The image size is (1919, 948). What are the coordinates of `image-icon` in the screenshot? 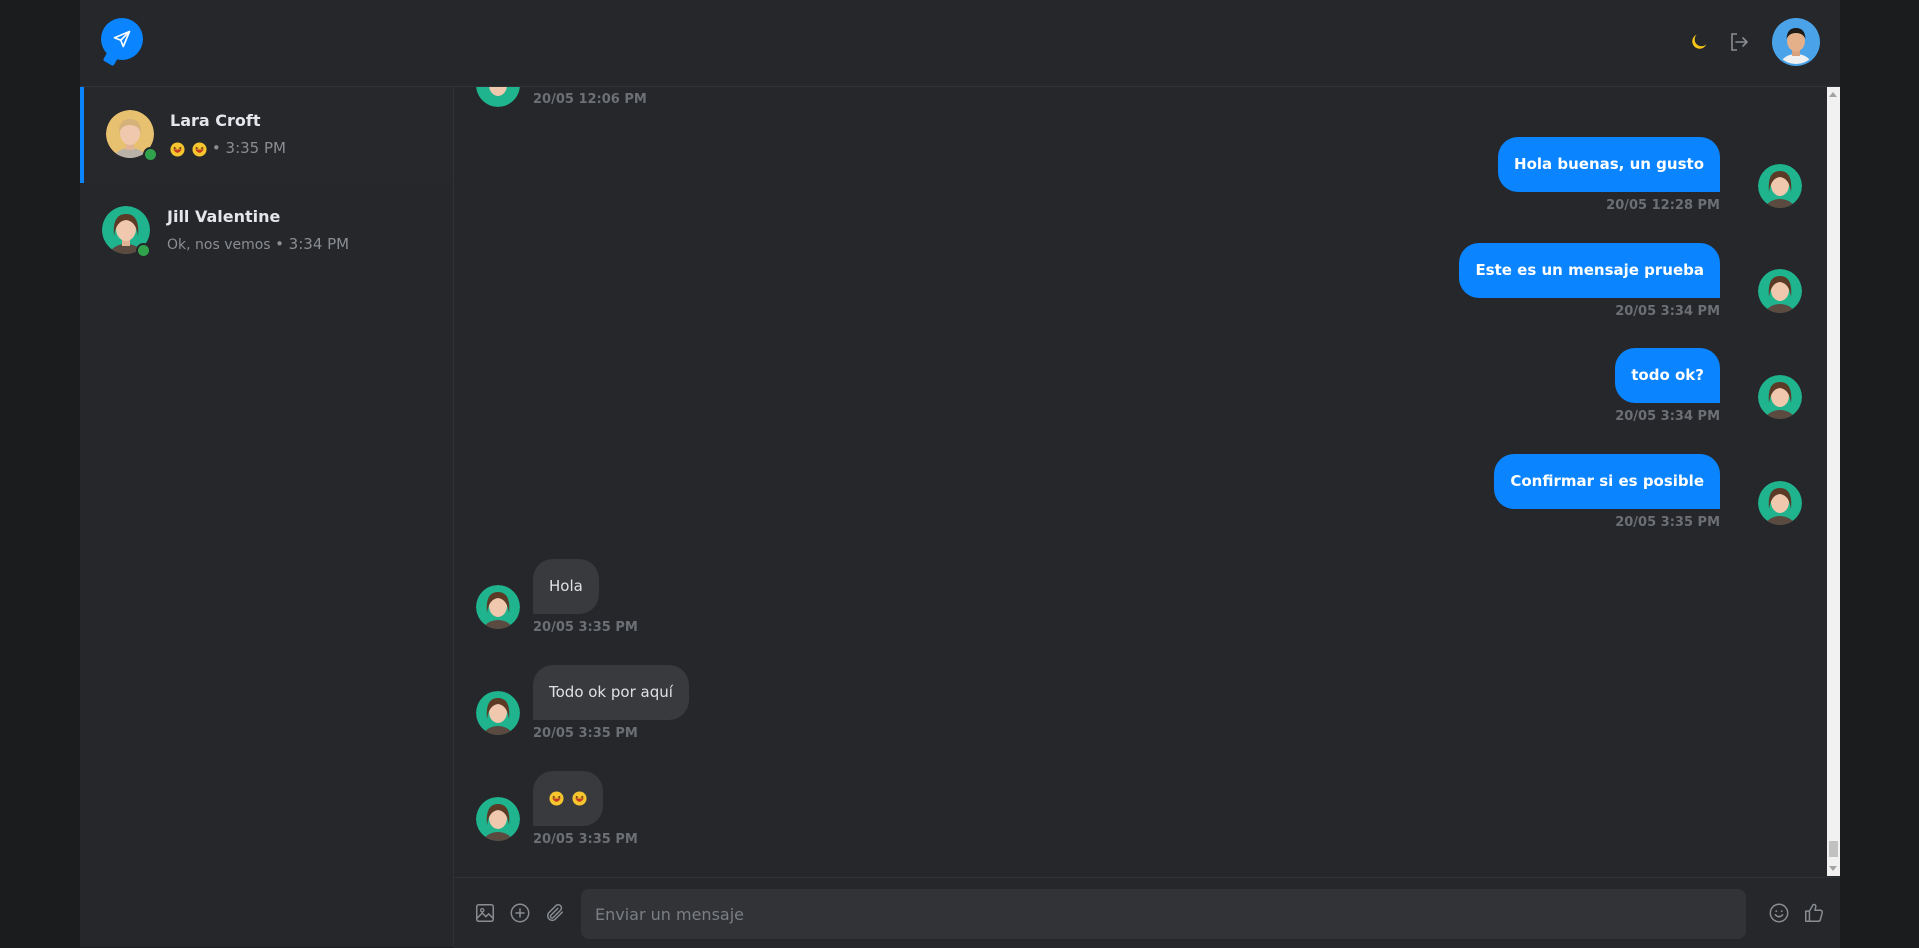 It's located at (485, 913).